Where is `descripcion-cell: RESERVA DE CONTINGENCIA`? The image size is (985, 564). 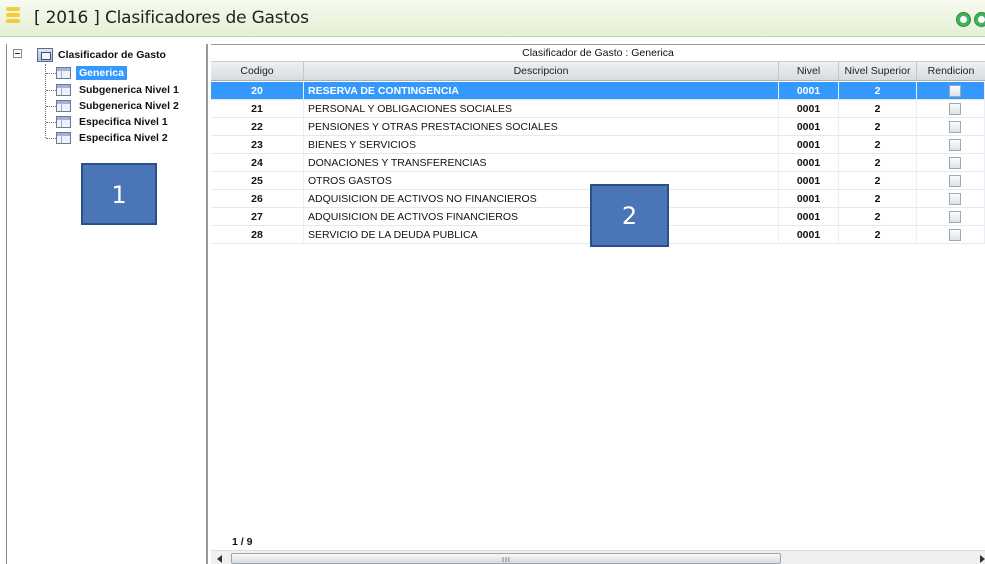 descripcion-cell: RESERVA DE CONTINGENCIA is located at coordinates (541, 91).